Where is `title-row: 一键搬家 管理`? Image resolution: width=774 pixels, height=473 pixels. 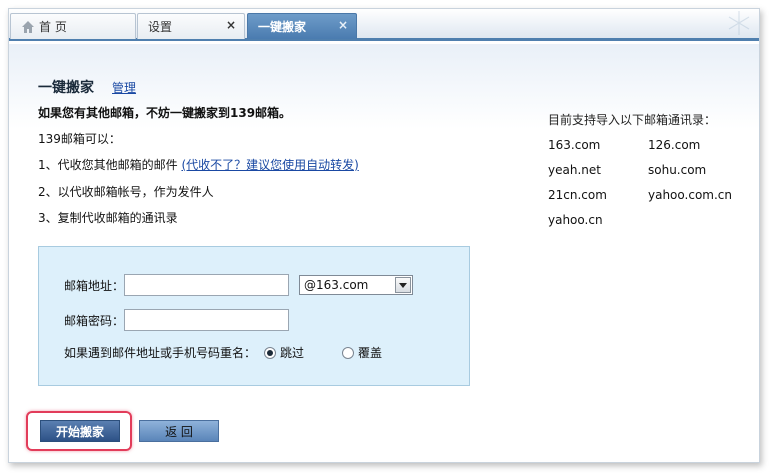 title-row: 一键搬家 管理 is located at coordinates (87, 87).